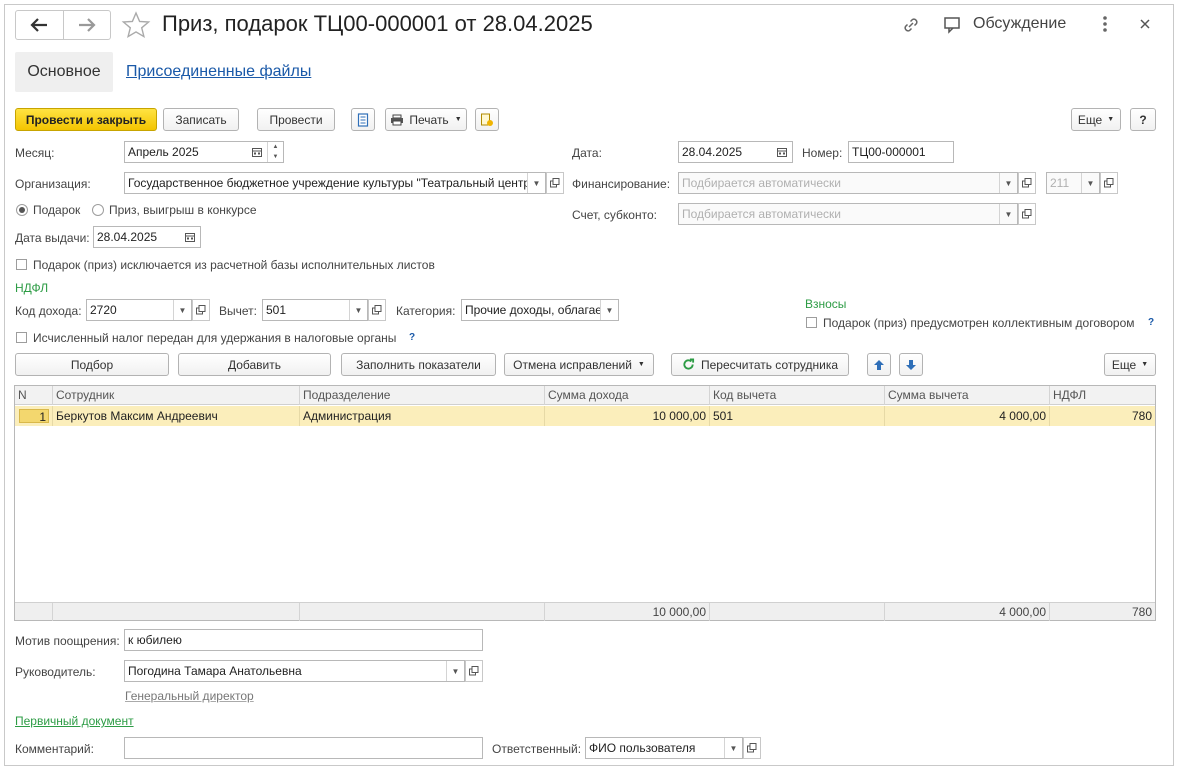 This screenshot has height=769, width=1178. What do you see at coordinates (418, 364) in the screenshot?
I see `fill-indicators-button: Заполнить показатели` at bounding box center [418, 364].